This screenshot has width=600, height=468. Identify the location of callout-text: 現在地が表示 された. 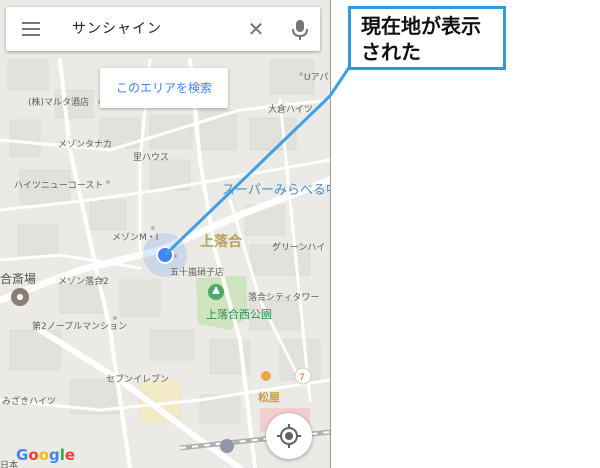
(421, 39).